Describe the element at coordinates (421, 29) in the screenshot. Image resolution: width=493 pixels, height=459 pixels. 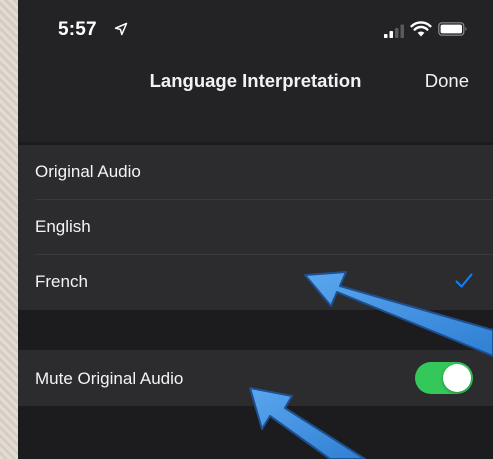
I see `wifi-icon` at that location.